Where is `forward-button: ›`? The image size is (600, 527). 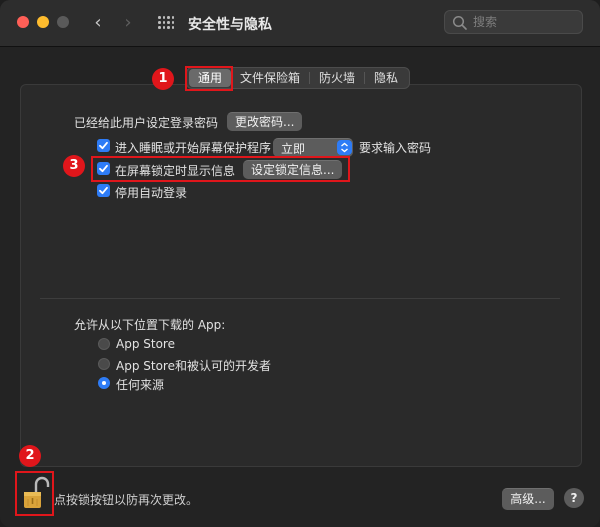
forward-button: › is located at coordinates (128, 23).